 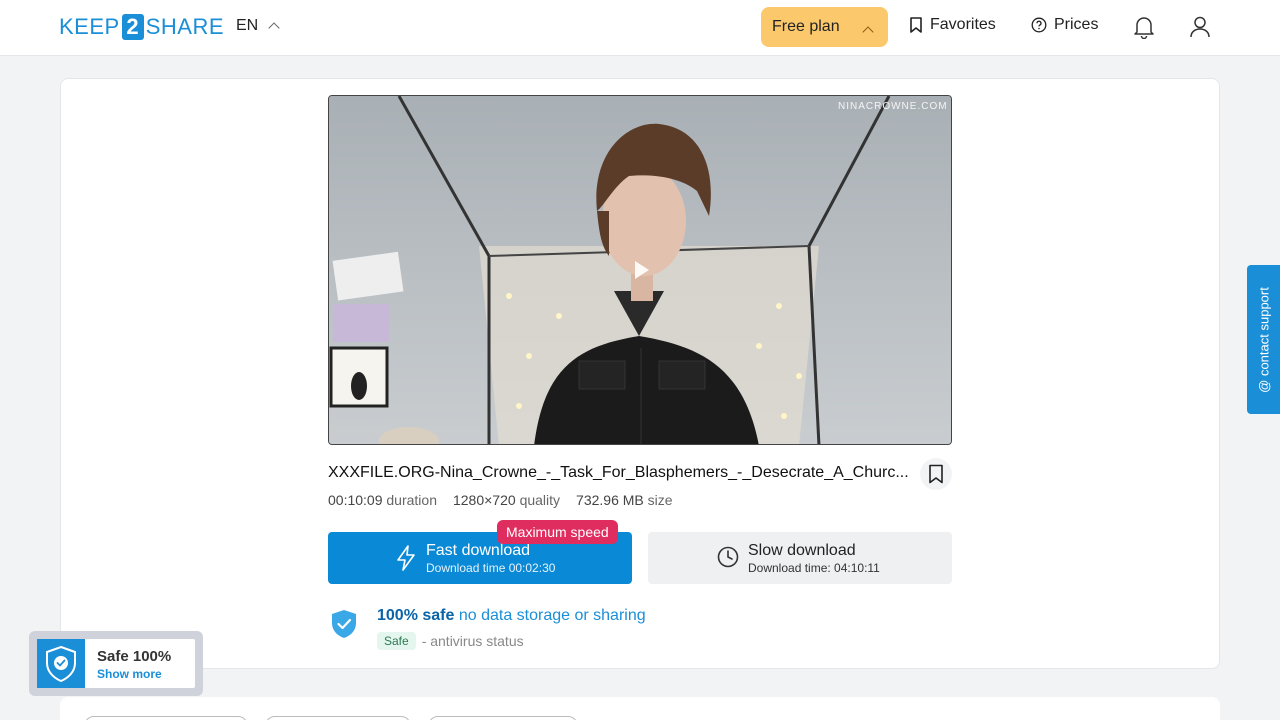 I want to click on prices-link: Prices, so click(x=1064, y=25).